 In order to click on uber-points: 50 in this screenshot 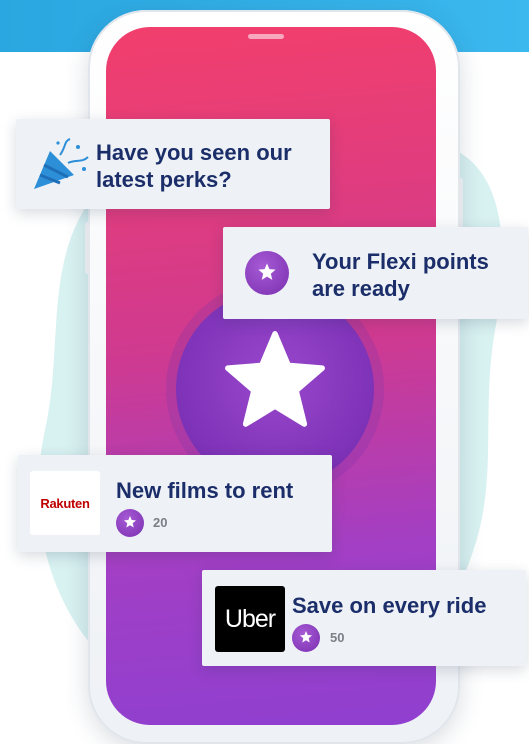, I will do `click(337, 637)`.